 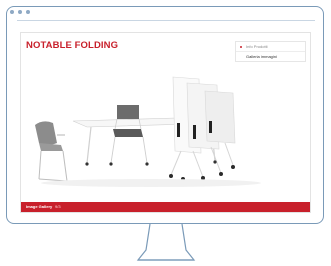 I want to click on bullet-icon, so click(x=241, y=46).